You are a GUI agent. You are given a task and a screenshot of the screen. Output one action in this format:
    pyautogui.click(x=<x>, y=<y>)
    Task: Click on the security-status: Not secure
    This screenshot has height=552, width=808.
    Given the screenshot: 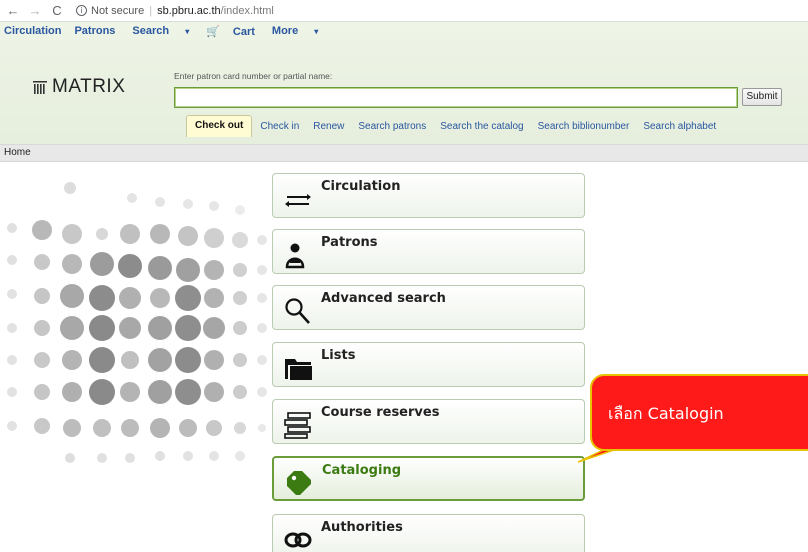 What is the action you would take?
    pyautogui.click(x=118, y=10)
    